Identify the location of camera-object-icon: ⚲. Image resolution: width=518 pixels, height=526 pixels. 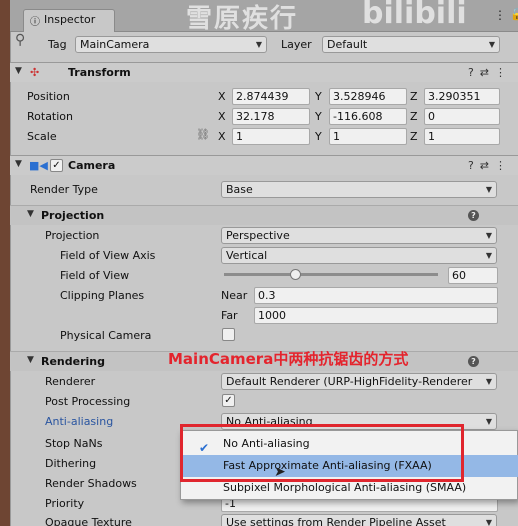
(20, 40).